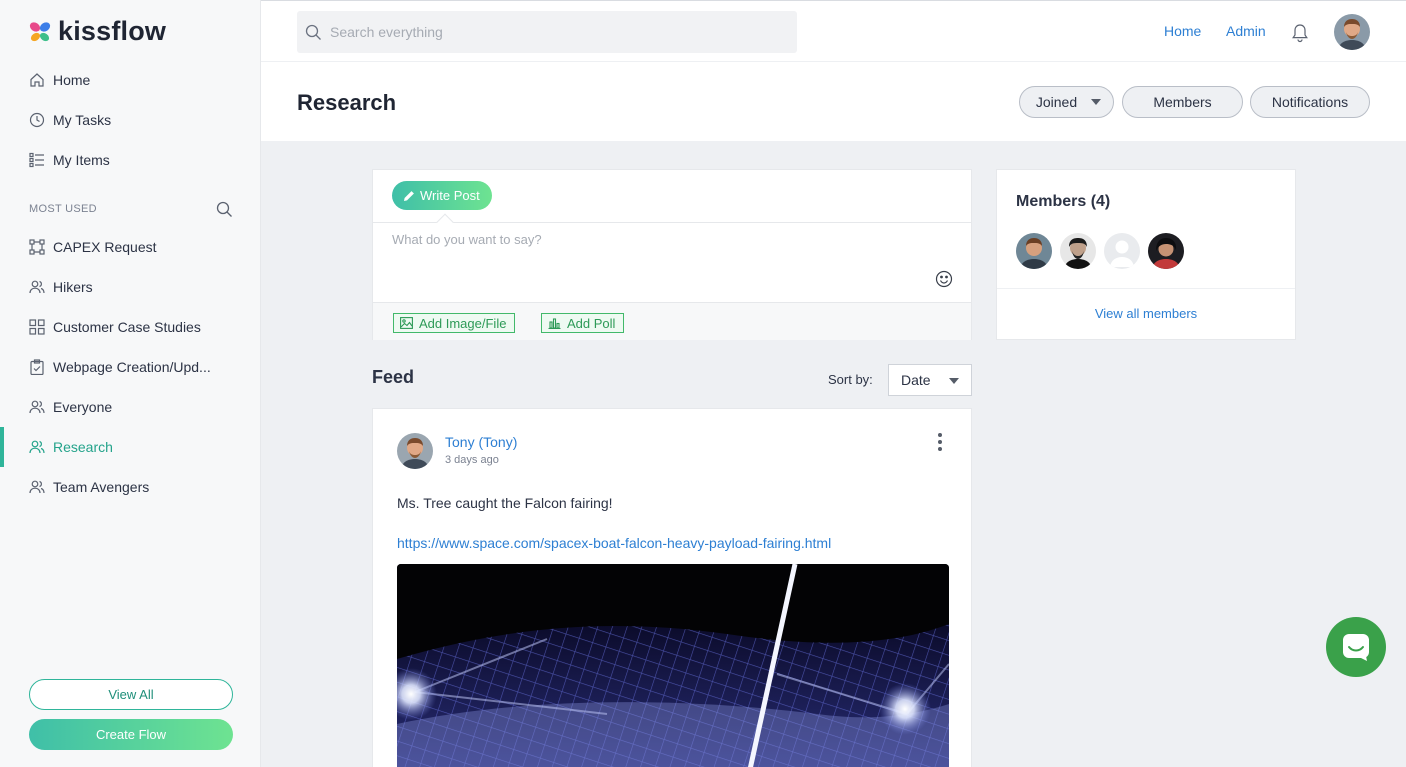 The height and width of the screenshot is (767, 1406). Describe the element at coordinates (83, 447) in the screenshot. I see `sidebar-item-label: Research` at that location.